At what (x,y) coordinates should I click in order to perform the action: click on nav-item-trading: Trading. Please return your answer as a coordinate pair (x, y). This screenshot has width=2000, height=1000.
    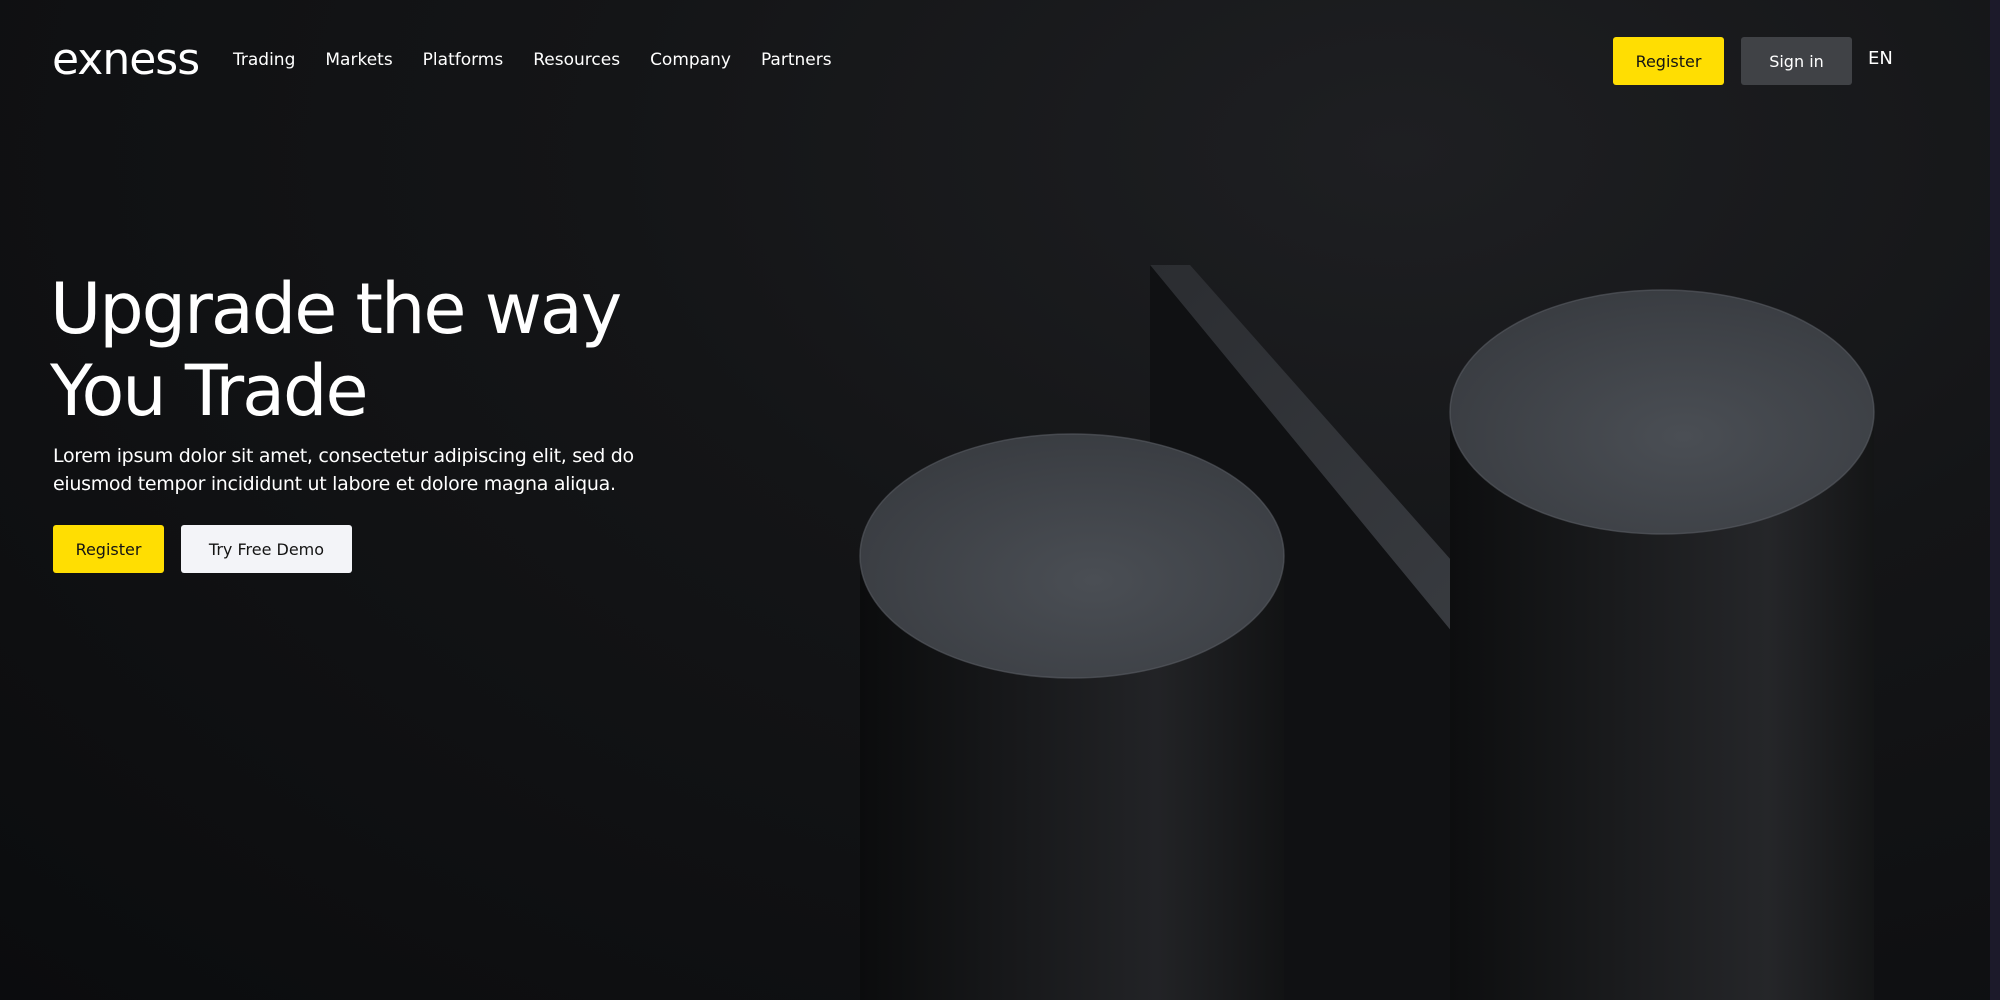
    Looking at the image, I should click on (264, 60).